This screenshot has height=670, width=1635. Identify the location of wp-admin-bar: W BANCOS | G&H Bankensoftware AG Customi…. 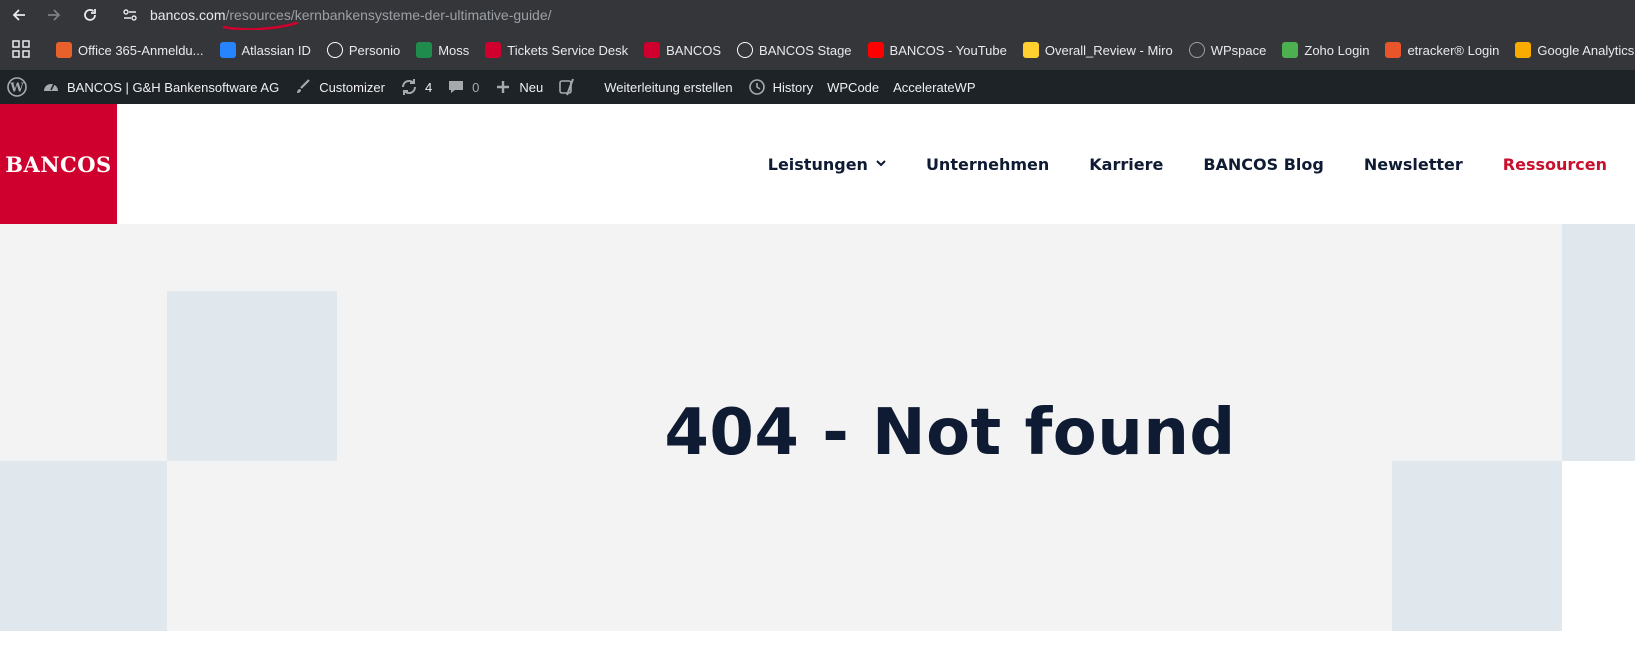
(817, 87).